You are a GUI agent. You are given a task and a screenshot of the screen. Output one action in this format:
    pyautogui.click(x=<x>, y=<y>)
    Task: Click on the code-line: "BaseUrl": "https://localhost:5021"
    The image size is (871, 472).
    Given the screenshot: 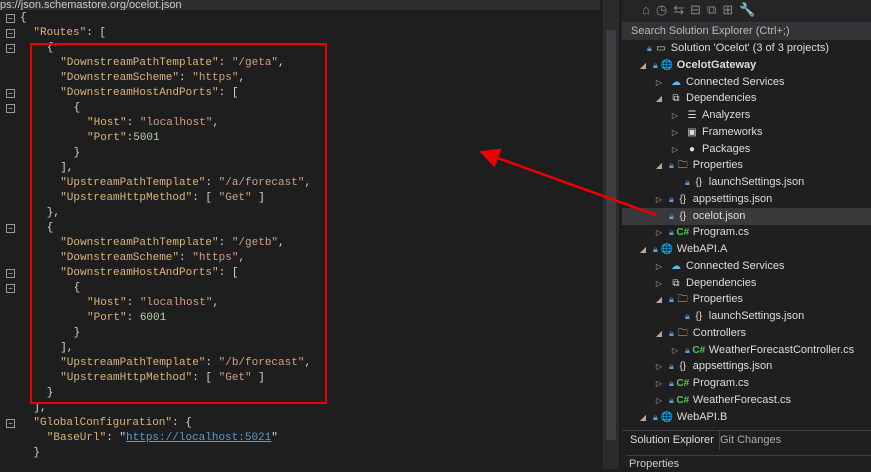 What is the action you would take?
    pyautogui.click(x=162, y=438)
    